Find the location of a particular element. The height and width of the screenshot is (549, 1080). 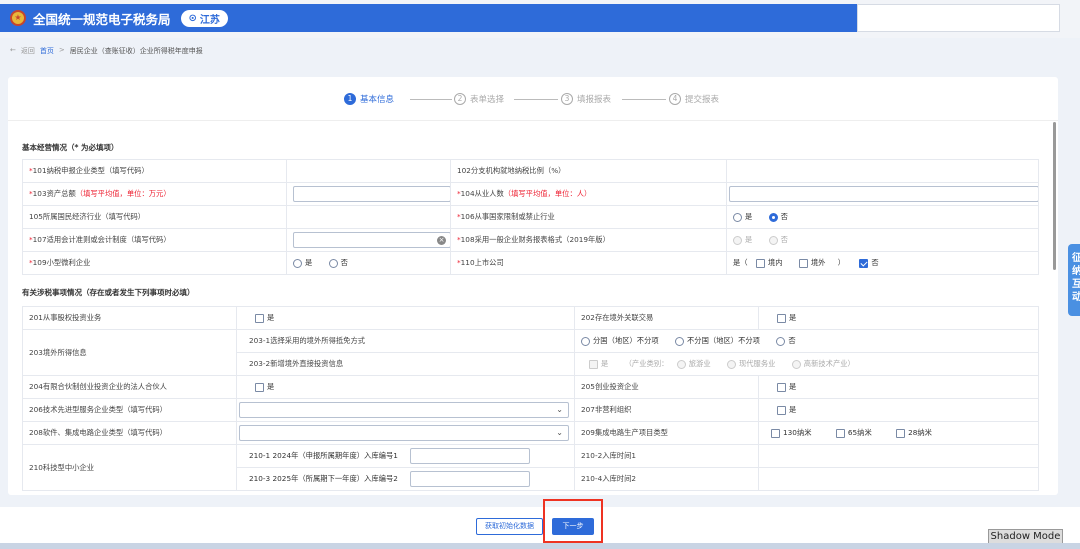

highlight-box is located at coordinates (573, 521).